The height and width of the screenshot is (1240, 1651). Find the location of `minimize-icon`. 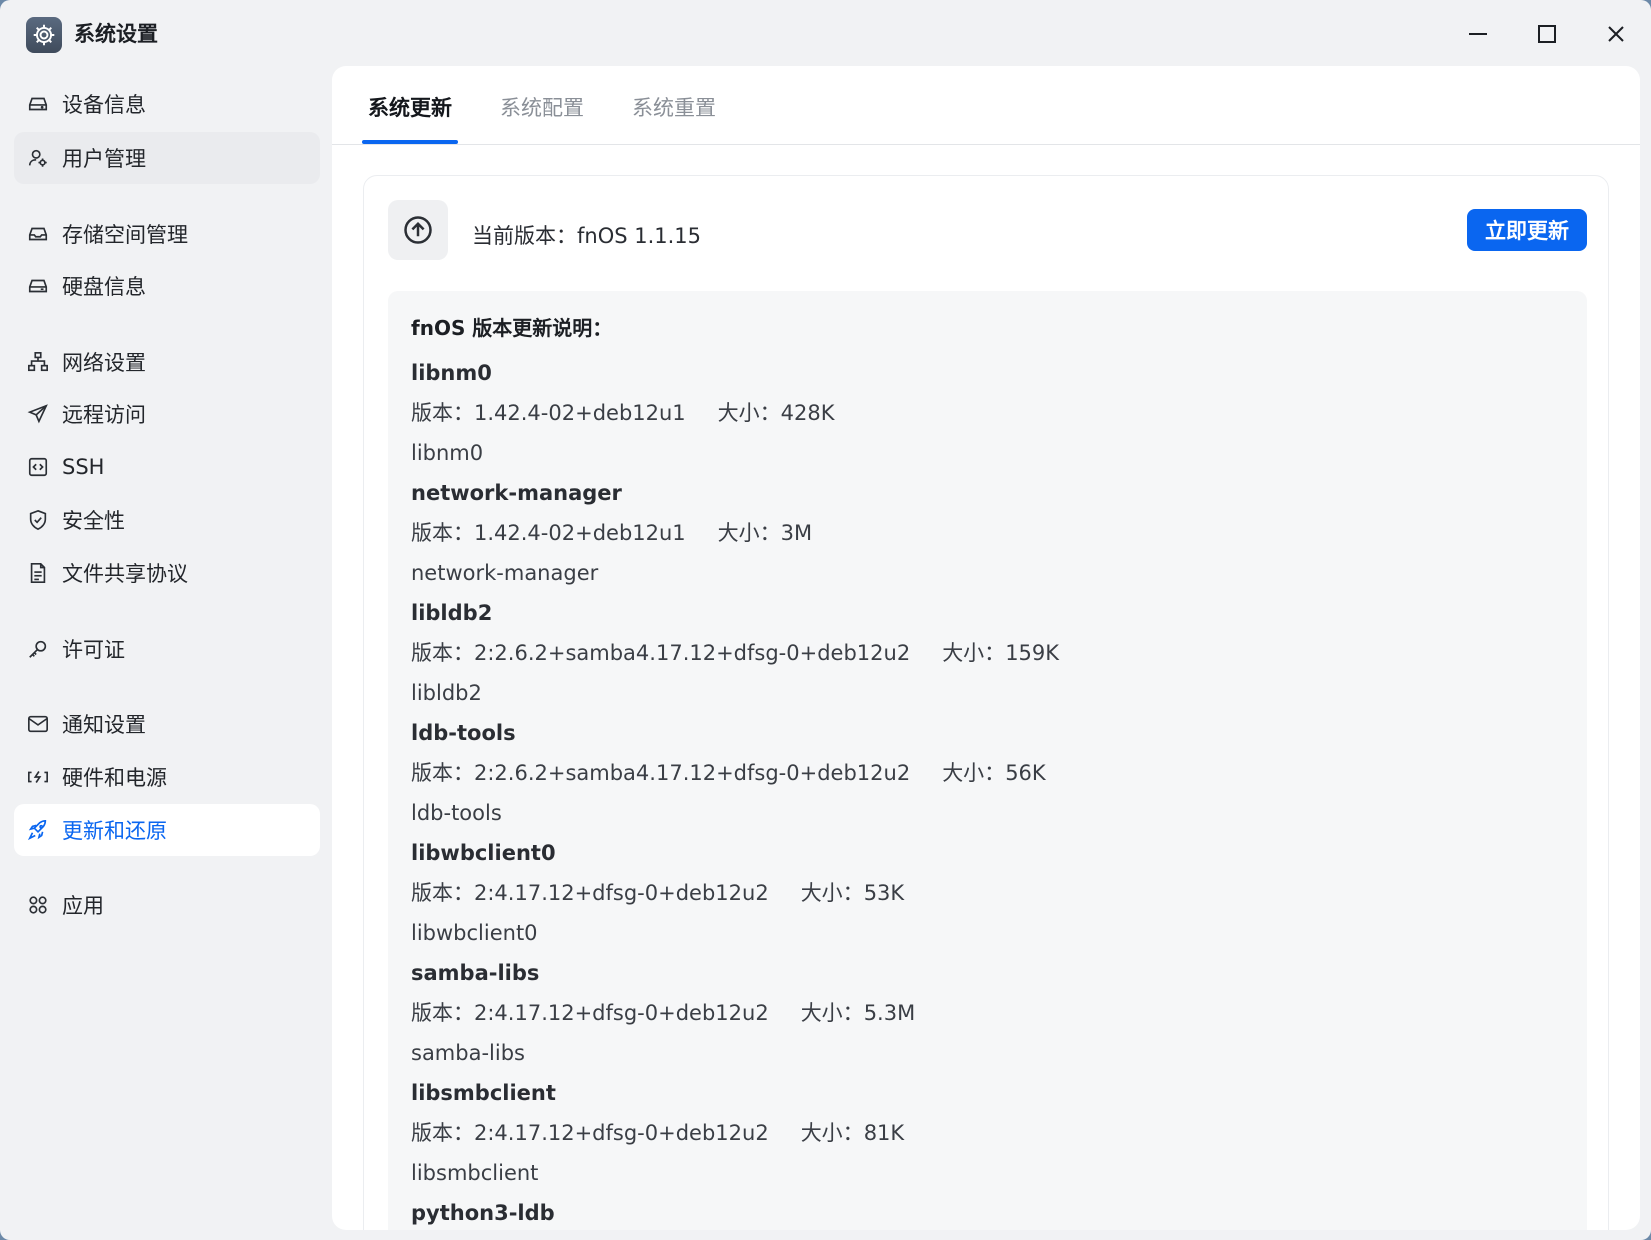

minimize-icon is located at coordinates (1478, 34).